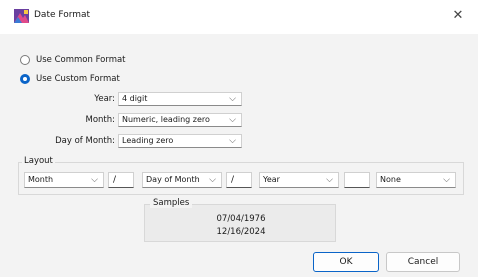 This screenshot has height=277, width=478. Describe the element at coordinates (62, 15) in the screenshot. I see `window-title: Date Format` at that location.